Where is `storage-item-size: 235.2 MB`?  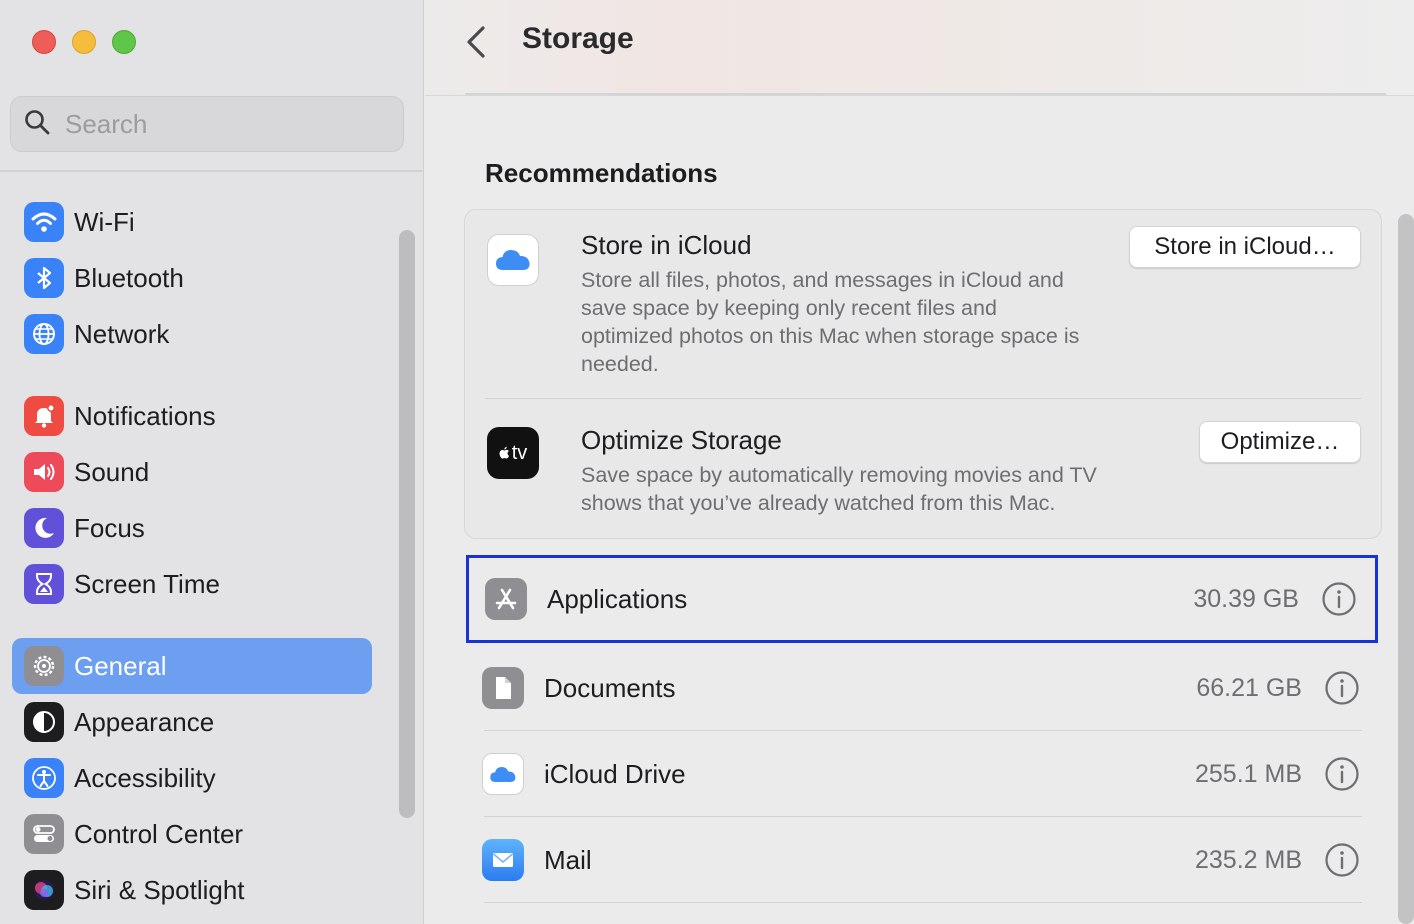
storage-item-size: 235.2 MB is located at coordinates (1248, 859).